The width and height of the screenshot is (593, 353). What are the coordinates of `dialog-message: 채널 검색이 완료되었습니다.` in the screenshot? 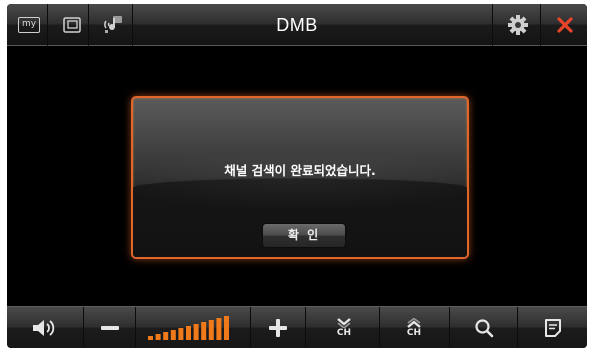 It's located at (300, 170).